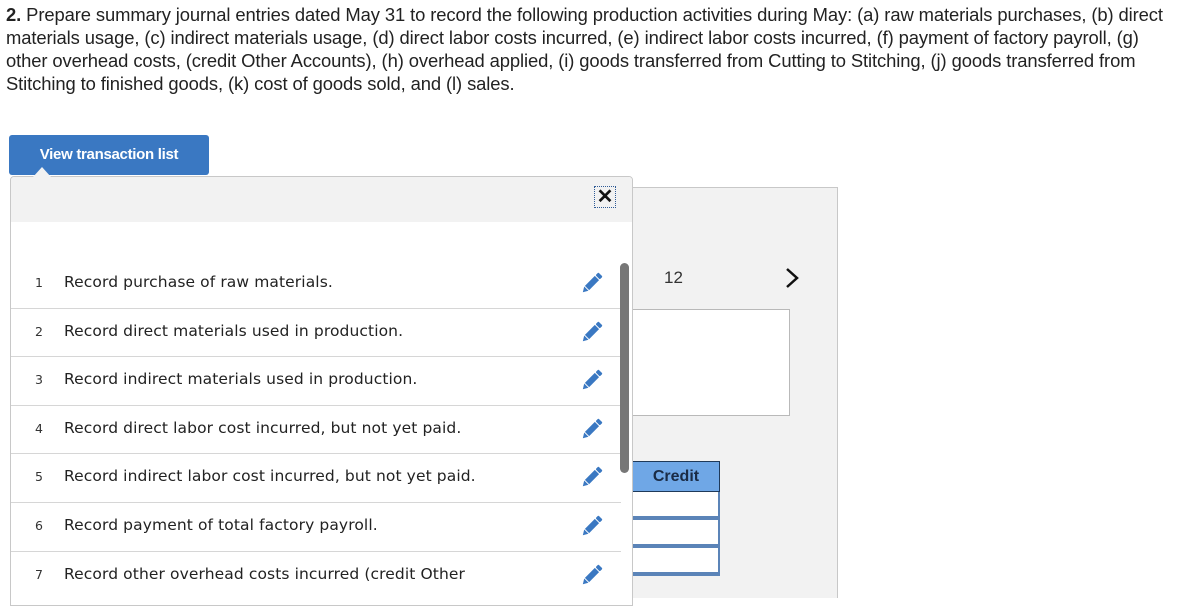 The height and width of the screenshot is (606, 1179). What do you see at coordinates (39, 428) in the screenshot?
I see `item-number: 4` at bounding box center [39, 428].